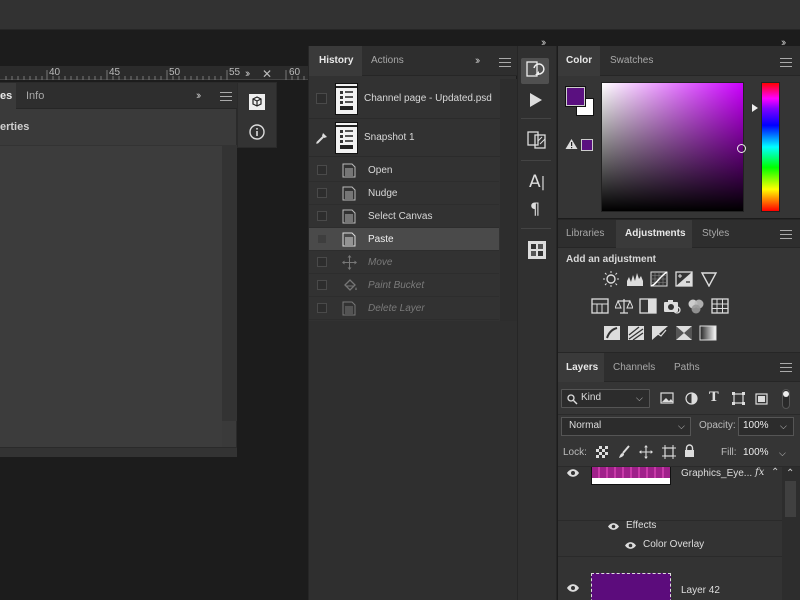  Describe the element at coordinates (786, 62) in the screenshot. I see `color-menu-icon` at that location.